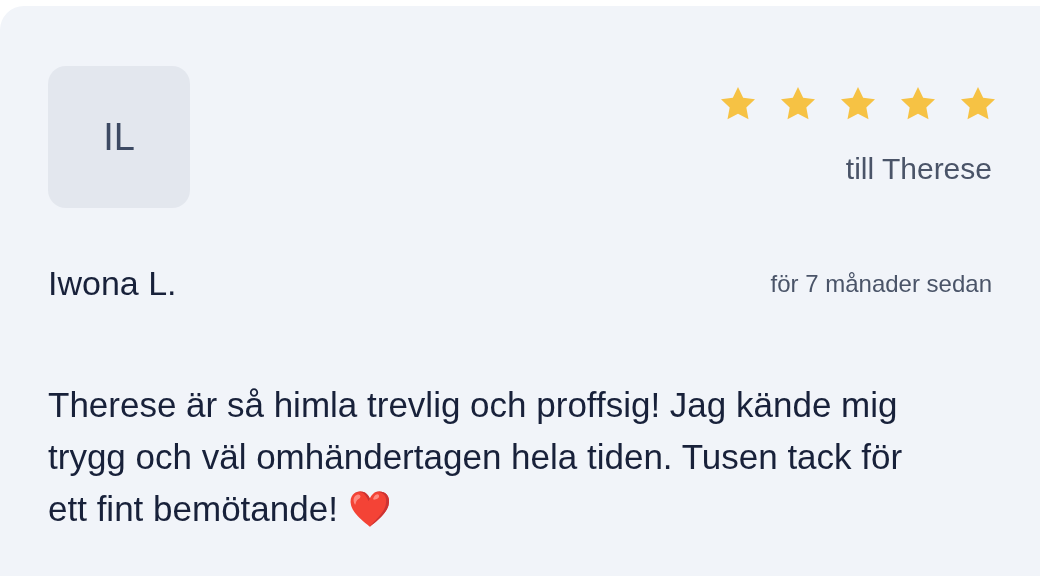 The height and width of the screenshot is (576, 1040). What do you see at coordinates (881, 283) in the screenshot?
I see `review-time: för 7 månader sedan` at bounding box center [881, 283].